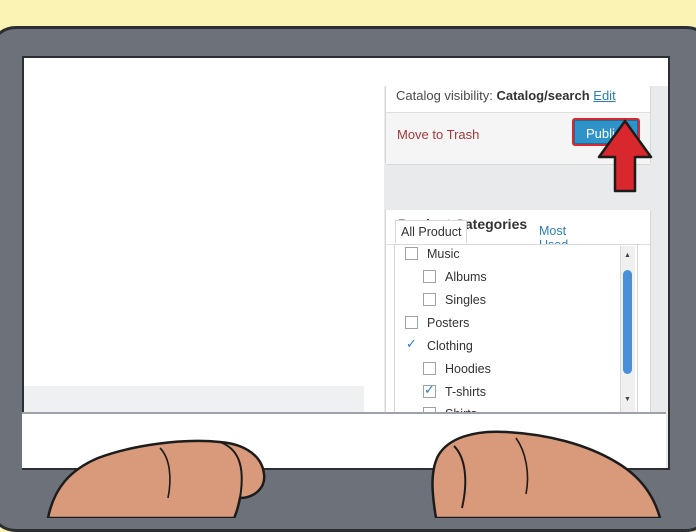 This screenshot has width=696, height=532. I want to click on category-label: Posters, so click(448, 323).